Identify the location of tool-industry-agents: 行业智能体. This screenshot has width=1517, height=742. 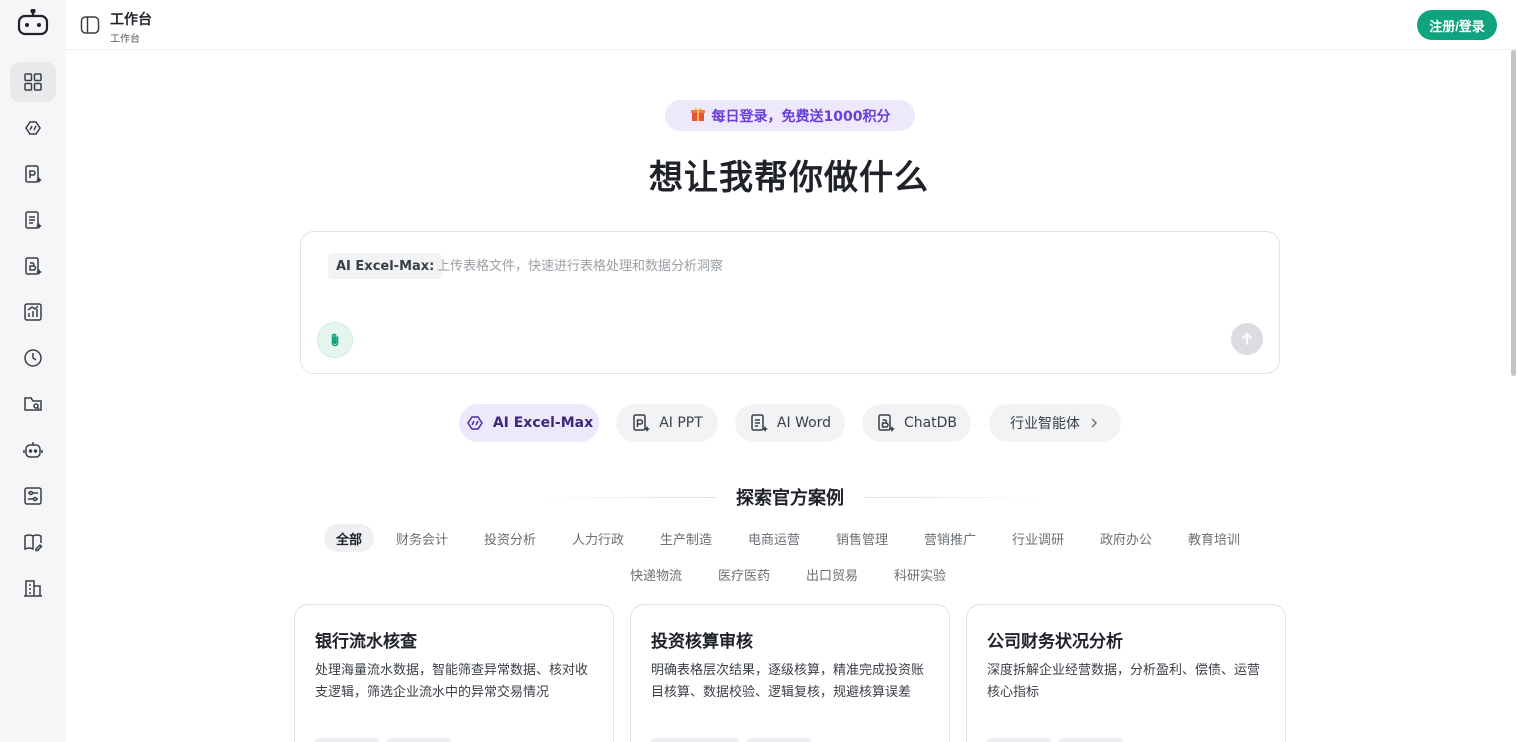
(1055, 423).